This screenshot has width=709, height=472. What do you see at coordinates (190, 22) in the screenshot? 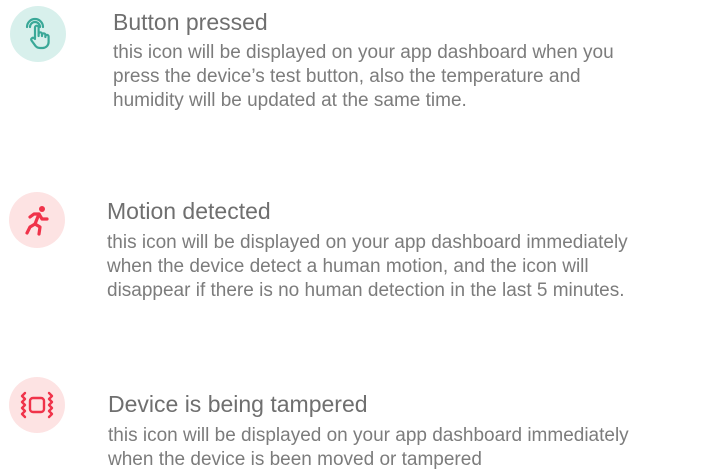
I see `entry-title: Button pressed` at bounding box center [190, 22].